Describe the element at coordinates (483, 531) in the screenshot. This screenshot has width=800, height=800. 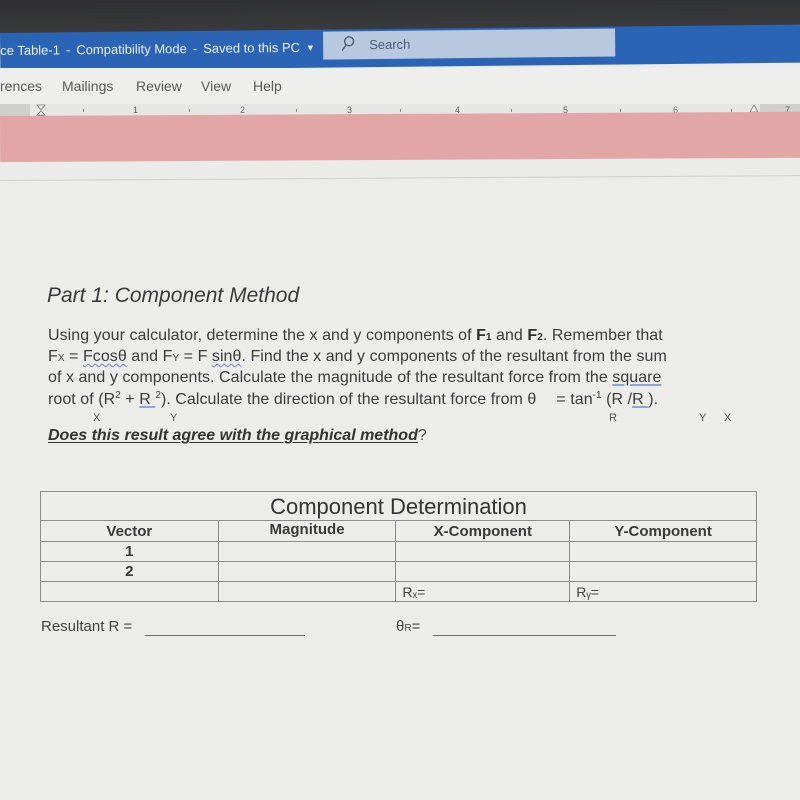
I see `header-x-component: X-Component` at that location.